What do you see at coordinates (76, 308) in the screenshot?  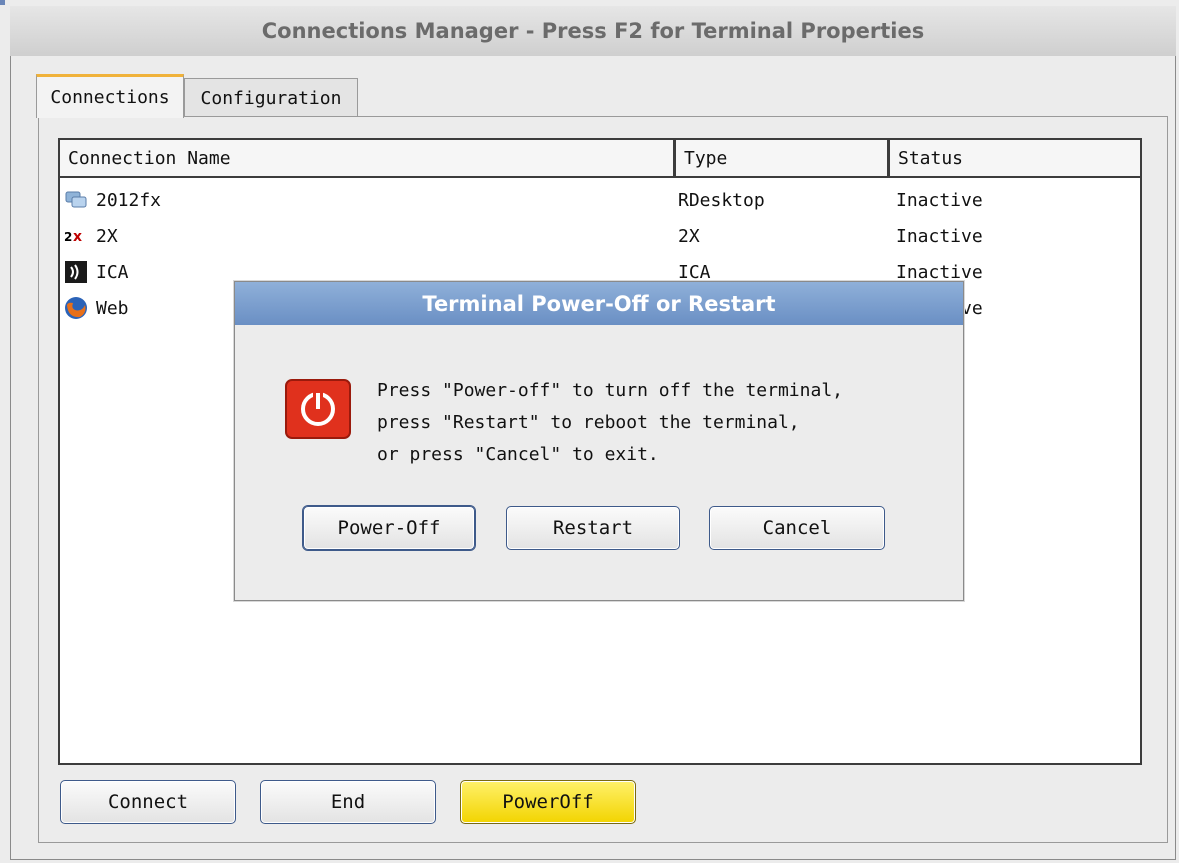 I see `firefox-icon` at bounding box center [76, 308].